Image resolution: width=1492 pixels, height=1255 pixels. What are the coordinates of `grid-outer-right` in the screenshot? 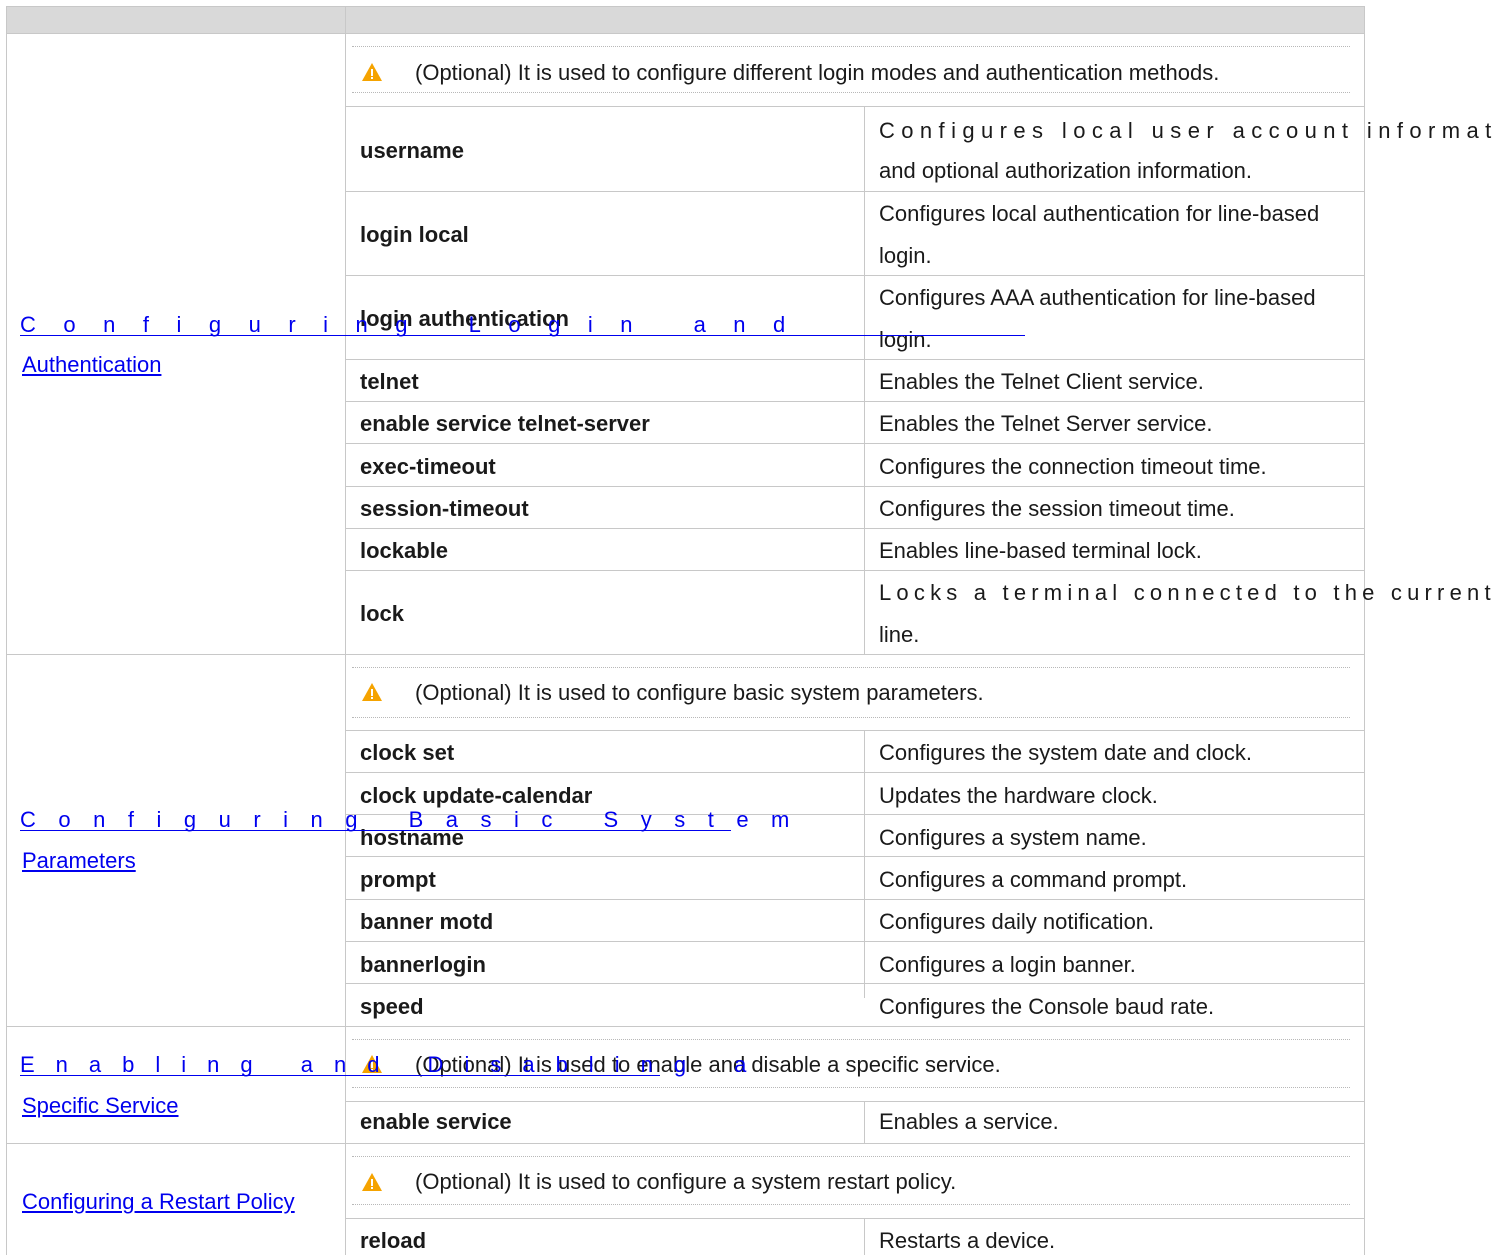 It's located at (1364, 630).